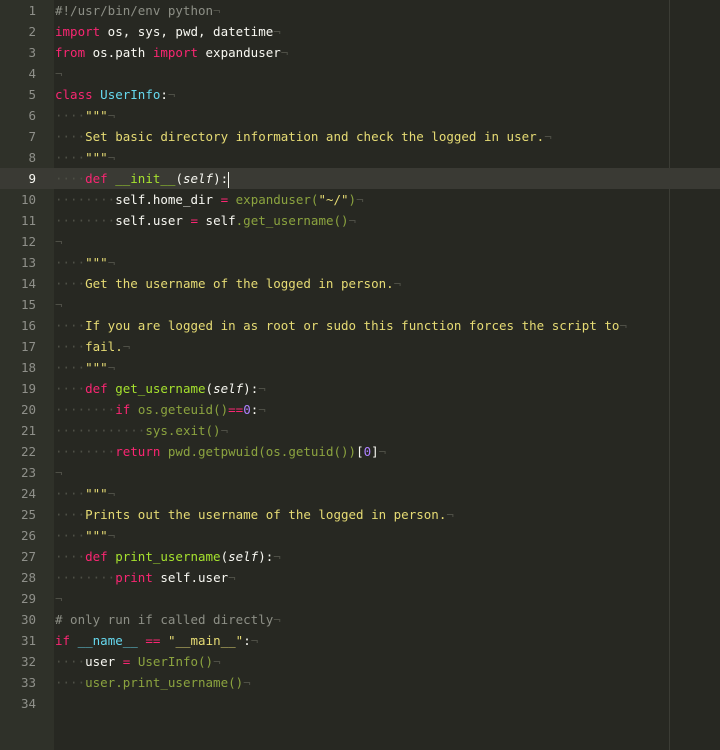 This screenshot has height=750, width=720. I want to click on code-line: 31 if __name__ == "__main__":¬, so click(360, 640).